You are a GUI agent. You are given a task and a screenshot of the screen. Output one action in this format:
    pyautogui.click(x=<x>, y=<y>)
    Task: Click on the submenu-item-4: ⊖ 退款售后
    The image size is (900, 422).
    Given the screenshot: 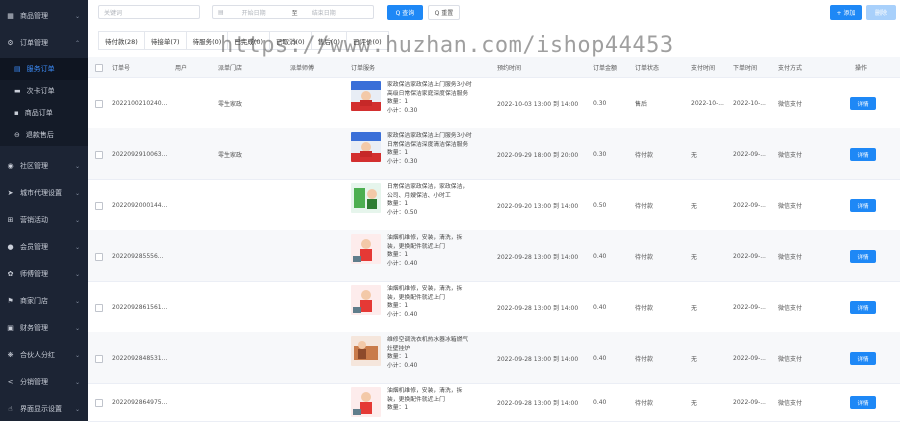 What is the action you would take?
    pyautogui.click(x=44, y=135)
    